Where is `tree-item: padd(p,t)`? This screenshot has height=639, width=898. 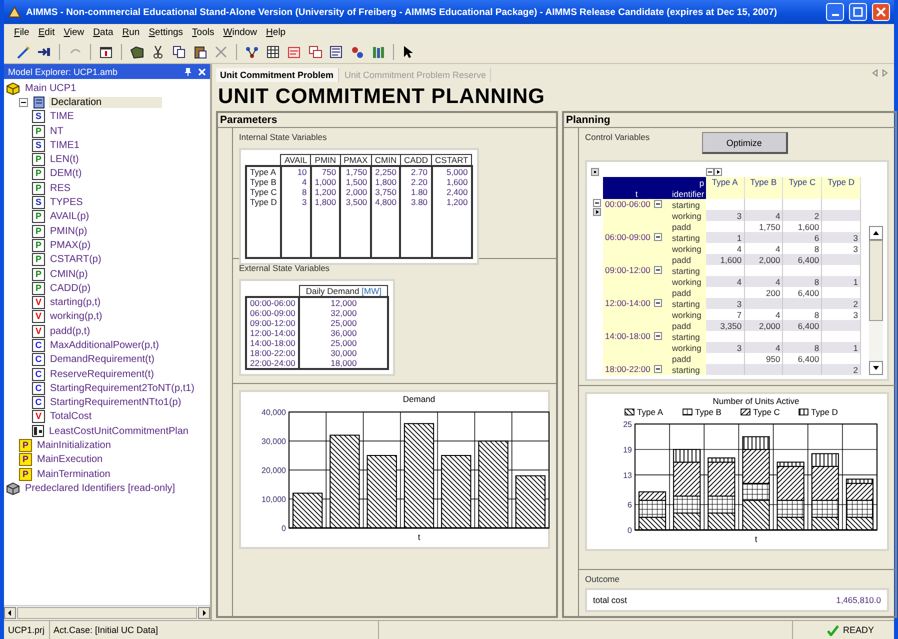
tree-item: padd(p,t) is located at coordinates (70, 331).